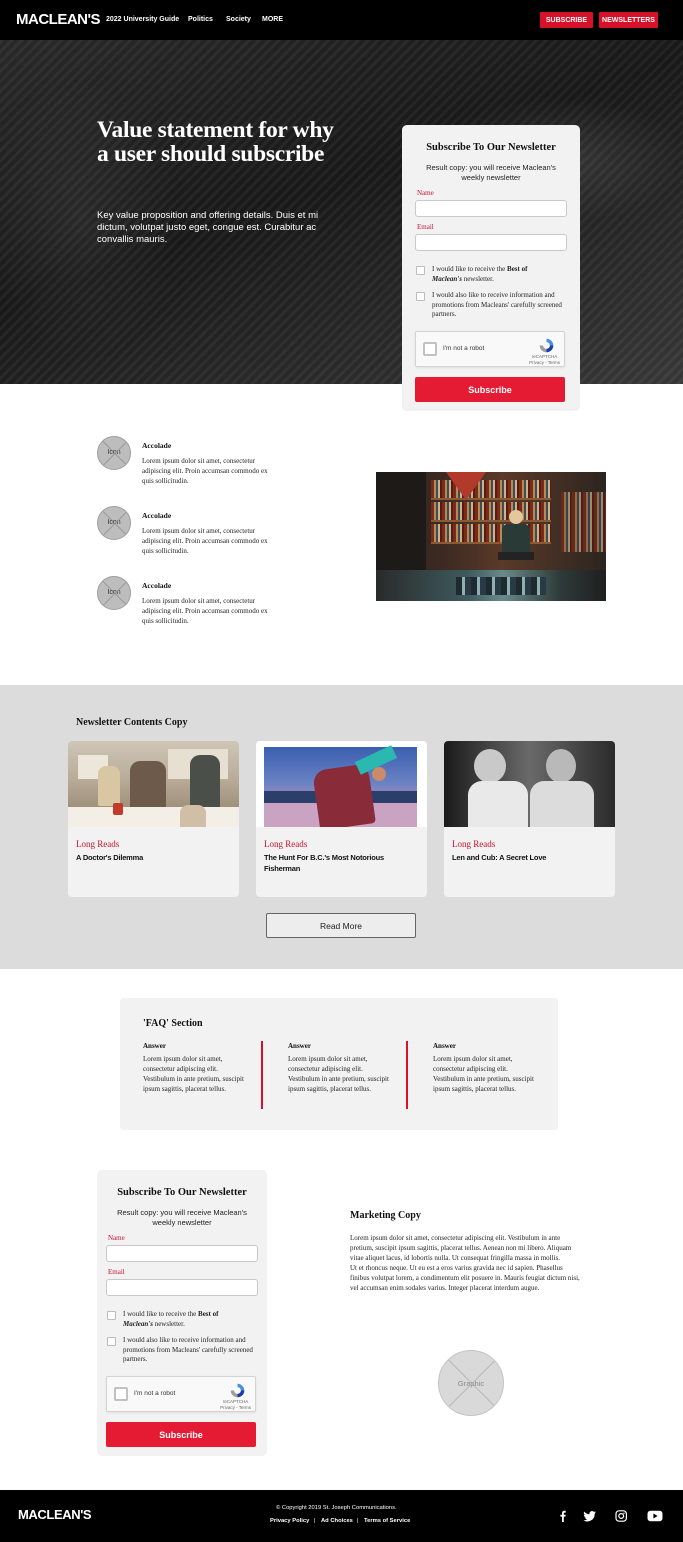 The image size is (683, 1542). I want to click on site-logo: MACLEAN'S, so click(58, 19).